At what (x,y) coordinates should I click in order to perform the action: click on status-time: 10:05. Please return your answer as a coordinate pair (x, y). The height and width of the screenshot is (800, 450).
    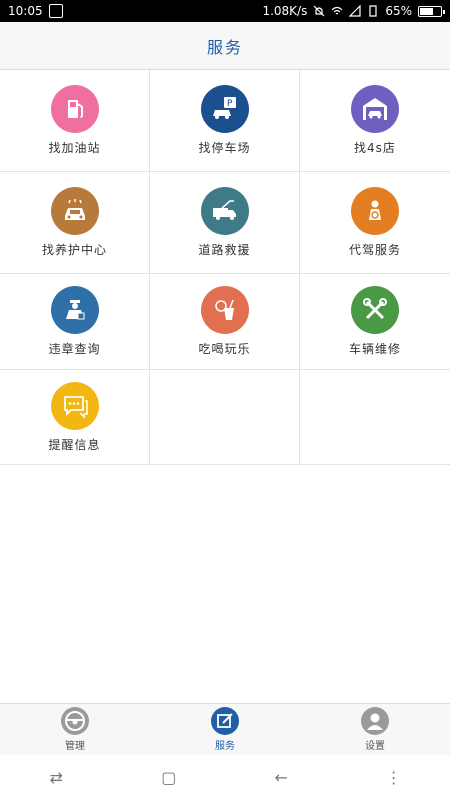
    Looking at the image, I should click on (25, 11).